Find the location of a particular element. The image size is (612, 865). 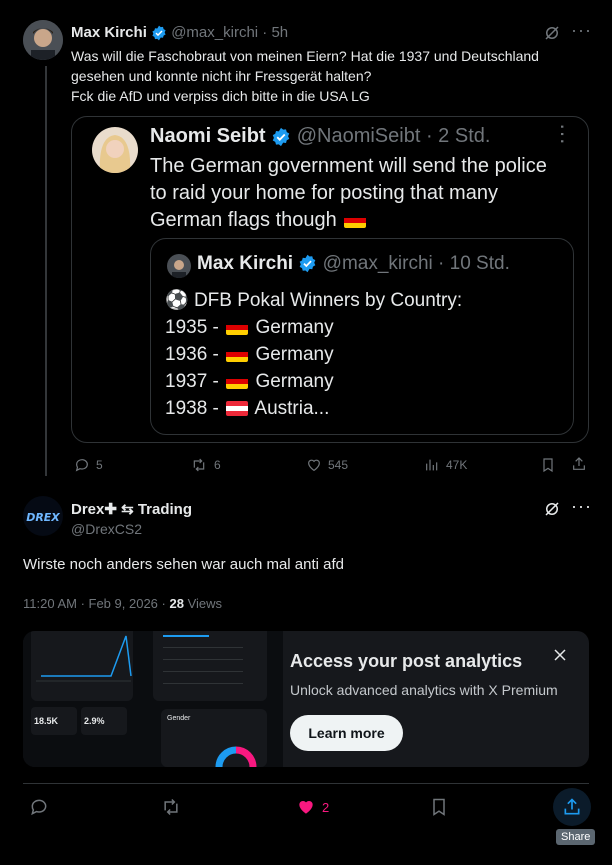

author-name: Drex✚ ⇆ Trading is located at coordinates (131, 509).